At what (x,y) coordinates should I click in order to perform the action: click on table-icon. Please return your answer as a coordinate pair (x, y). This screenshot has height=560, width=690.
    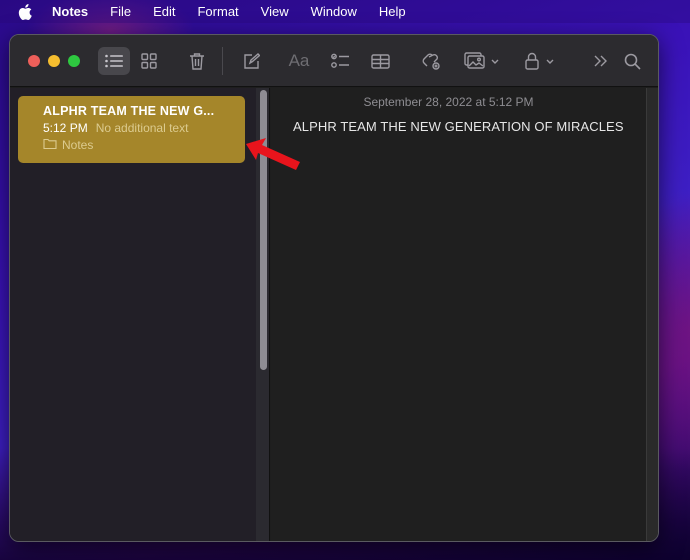
    Looking at the image, I should click on (380, 61).